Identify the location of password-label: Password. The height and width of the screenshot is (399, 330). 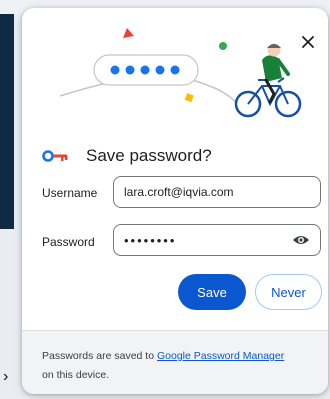
(68, 242).